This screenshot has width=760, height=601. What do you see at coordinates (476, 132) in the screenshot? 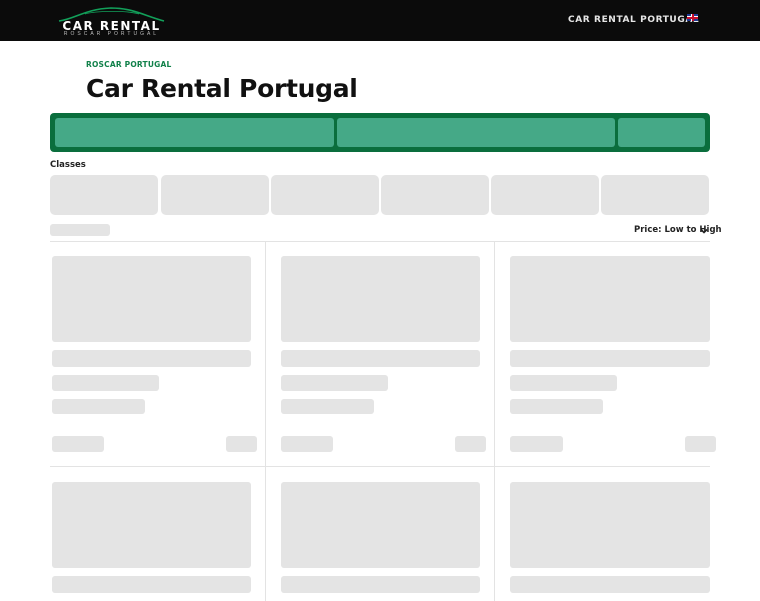
I see `dropoff-field-skeleton` at bounding box center [476, 132].